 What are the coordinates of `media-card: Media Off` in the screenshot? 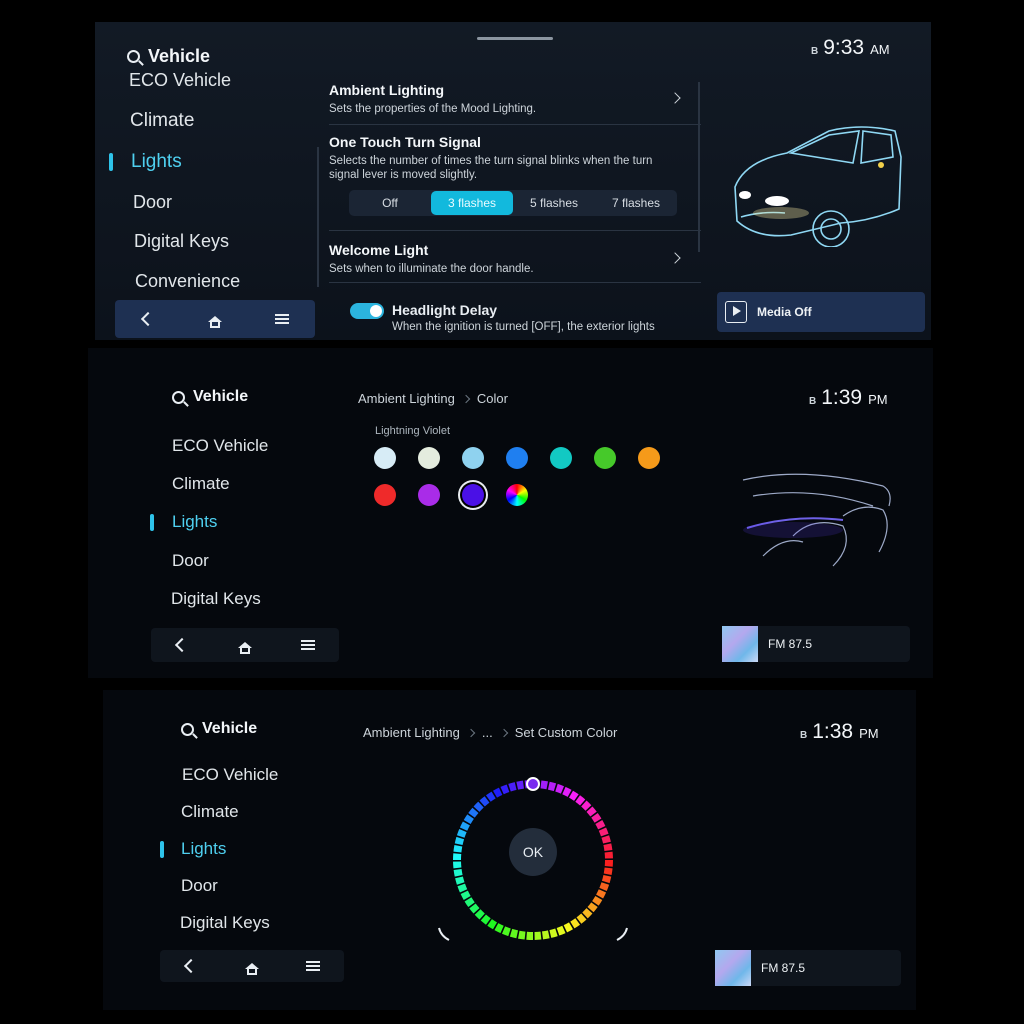 It's located at (821, 312).